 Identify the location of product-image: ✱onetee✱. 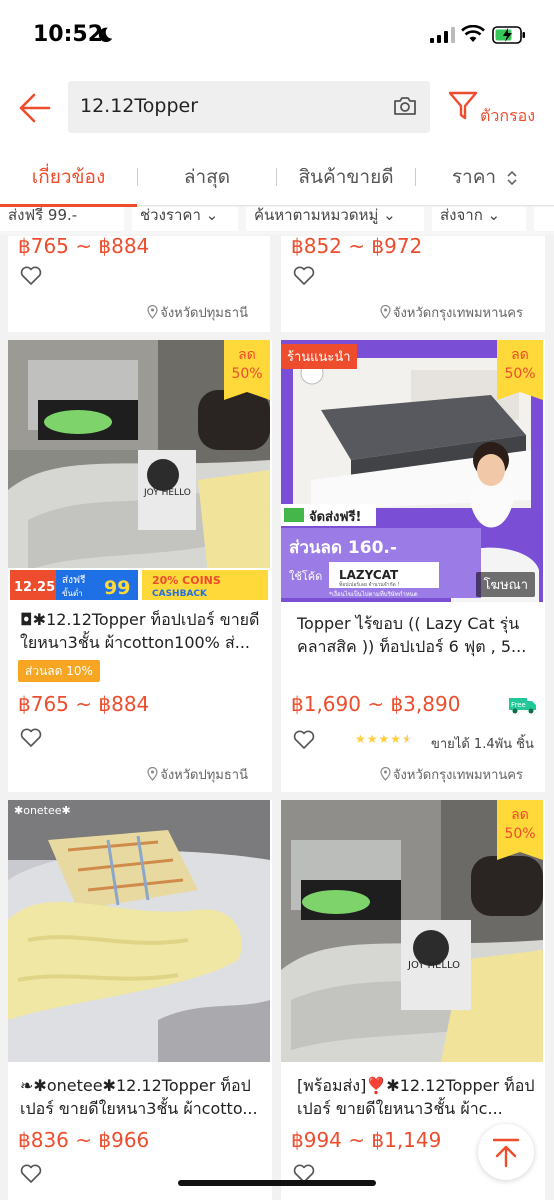
(139, 931).